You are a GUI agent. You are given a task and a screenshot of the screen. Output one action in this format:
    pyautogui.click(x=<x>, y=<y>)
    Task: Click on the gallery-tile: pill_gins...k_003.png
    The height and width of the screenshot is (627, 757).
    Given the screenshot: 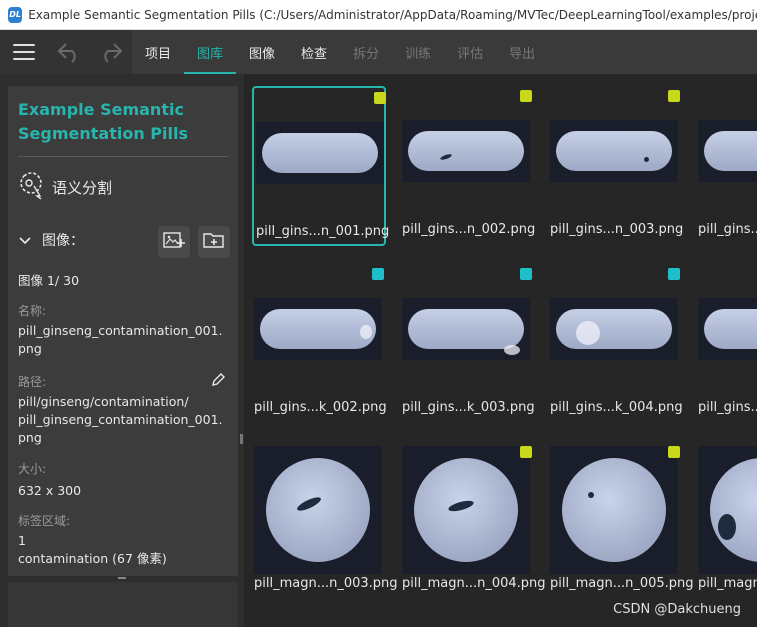 What is the action you would take?
    pyautogui.click(x=467, y=344)
    